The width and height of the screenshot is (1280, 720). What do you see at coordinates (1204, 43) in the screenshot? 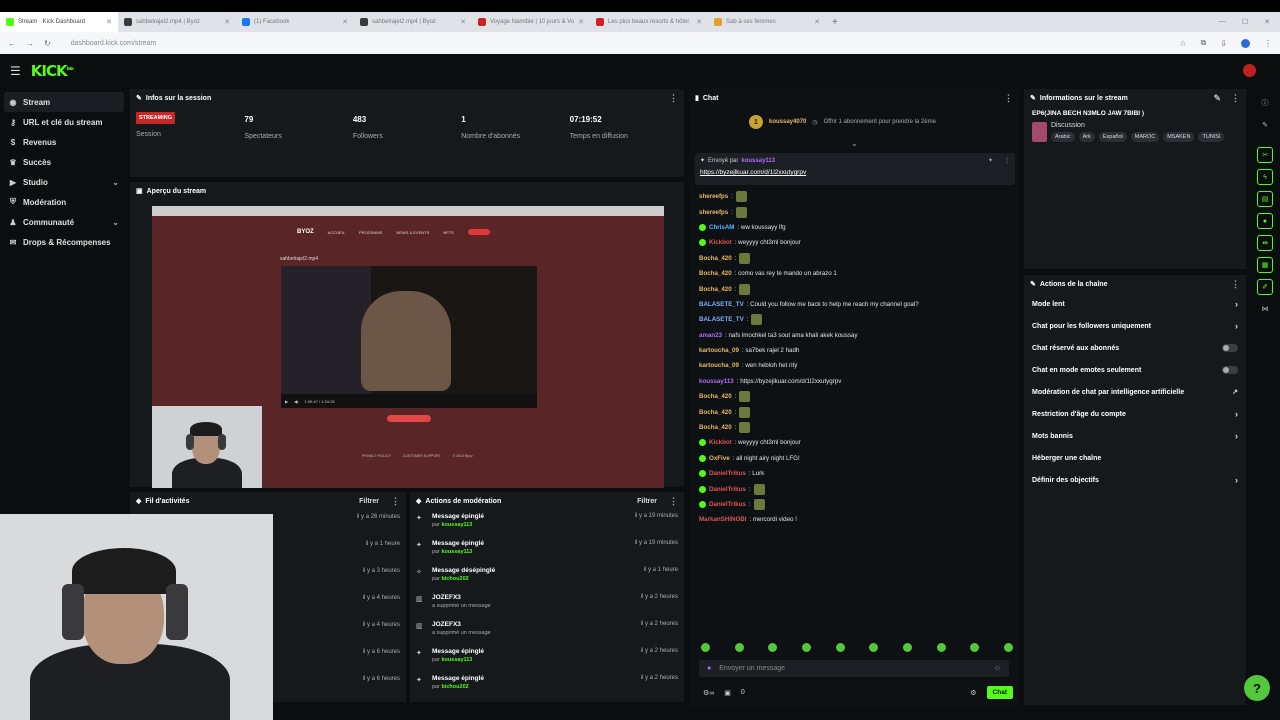
I see `extensions-icon: ⧉` at bounding box center [1204, 43].